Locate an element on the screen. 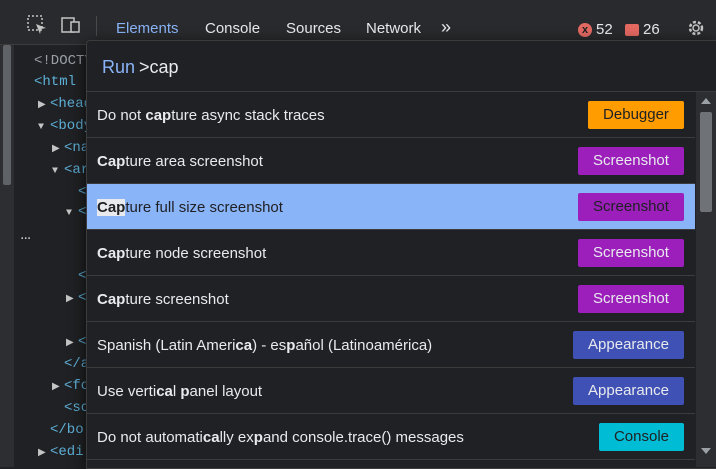 Image resolution: width=716 pixels, height=469 pixels. command-label: Capture screenshot is located at coordinates (163, 299).